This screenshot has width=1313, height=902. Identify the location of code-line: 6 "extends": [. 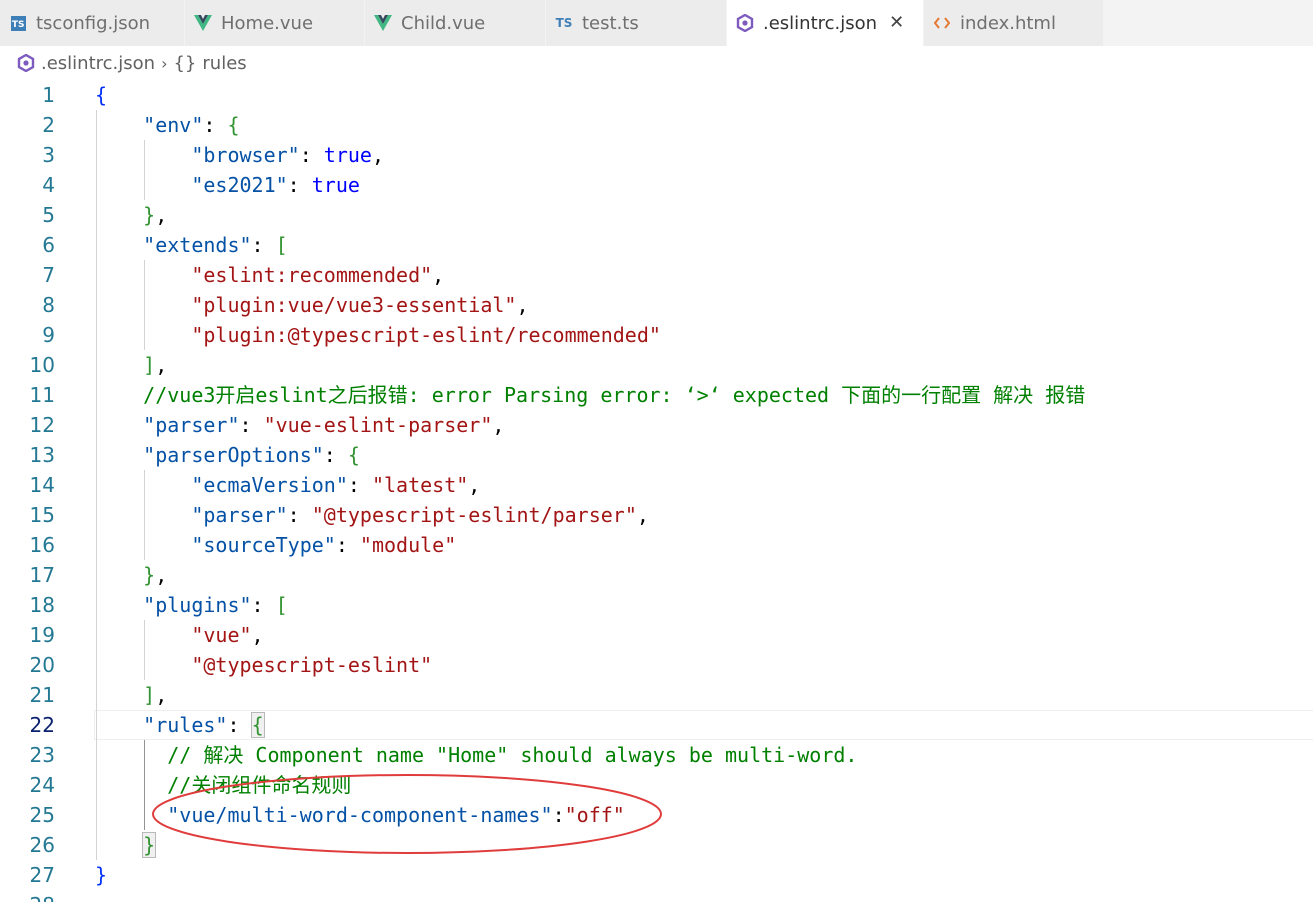
(656, 245).